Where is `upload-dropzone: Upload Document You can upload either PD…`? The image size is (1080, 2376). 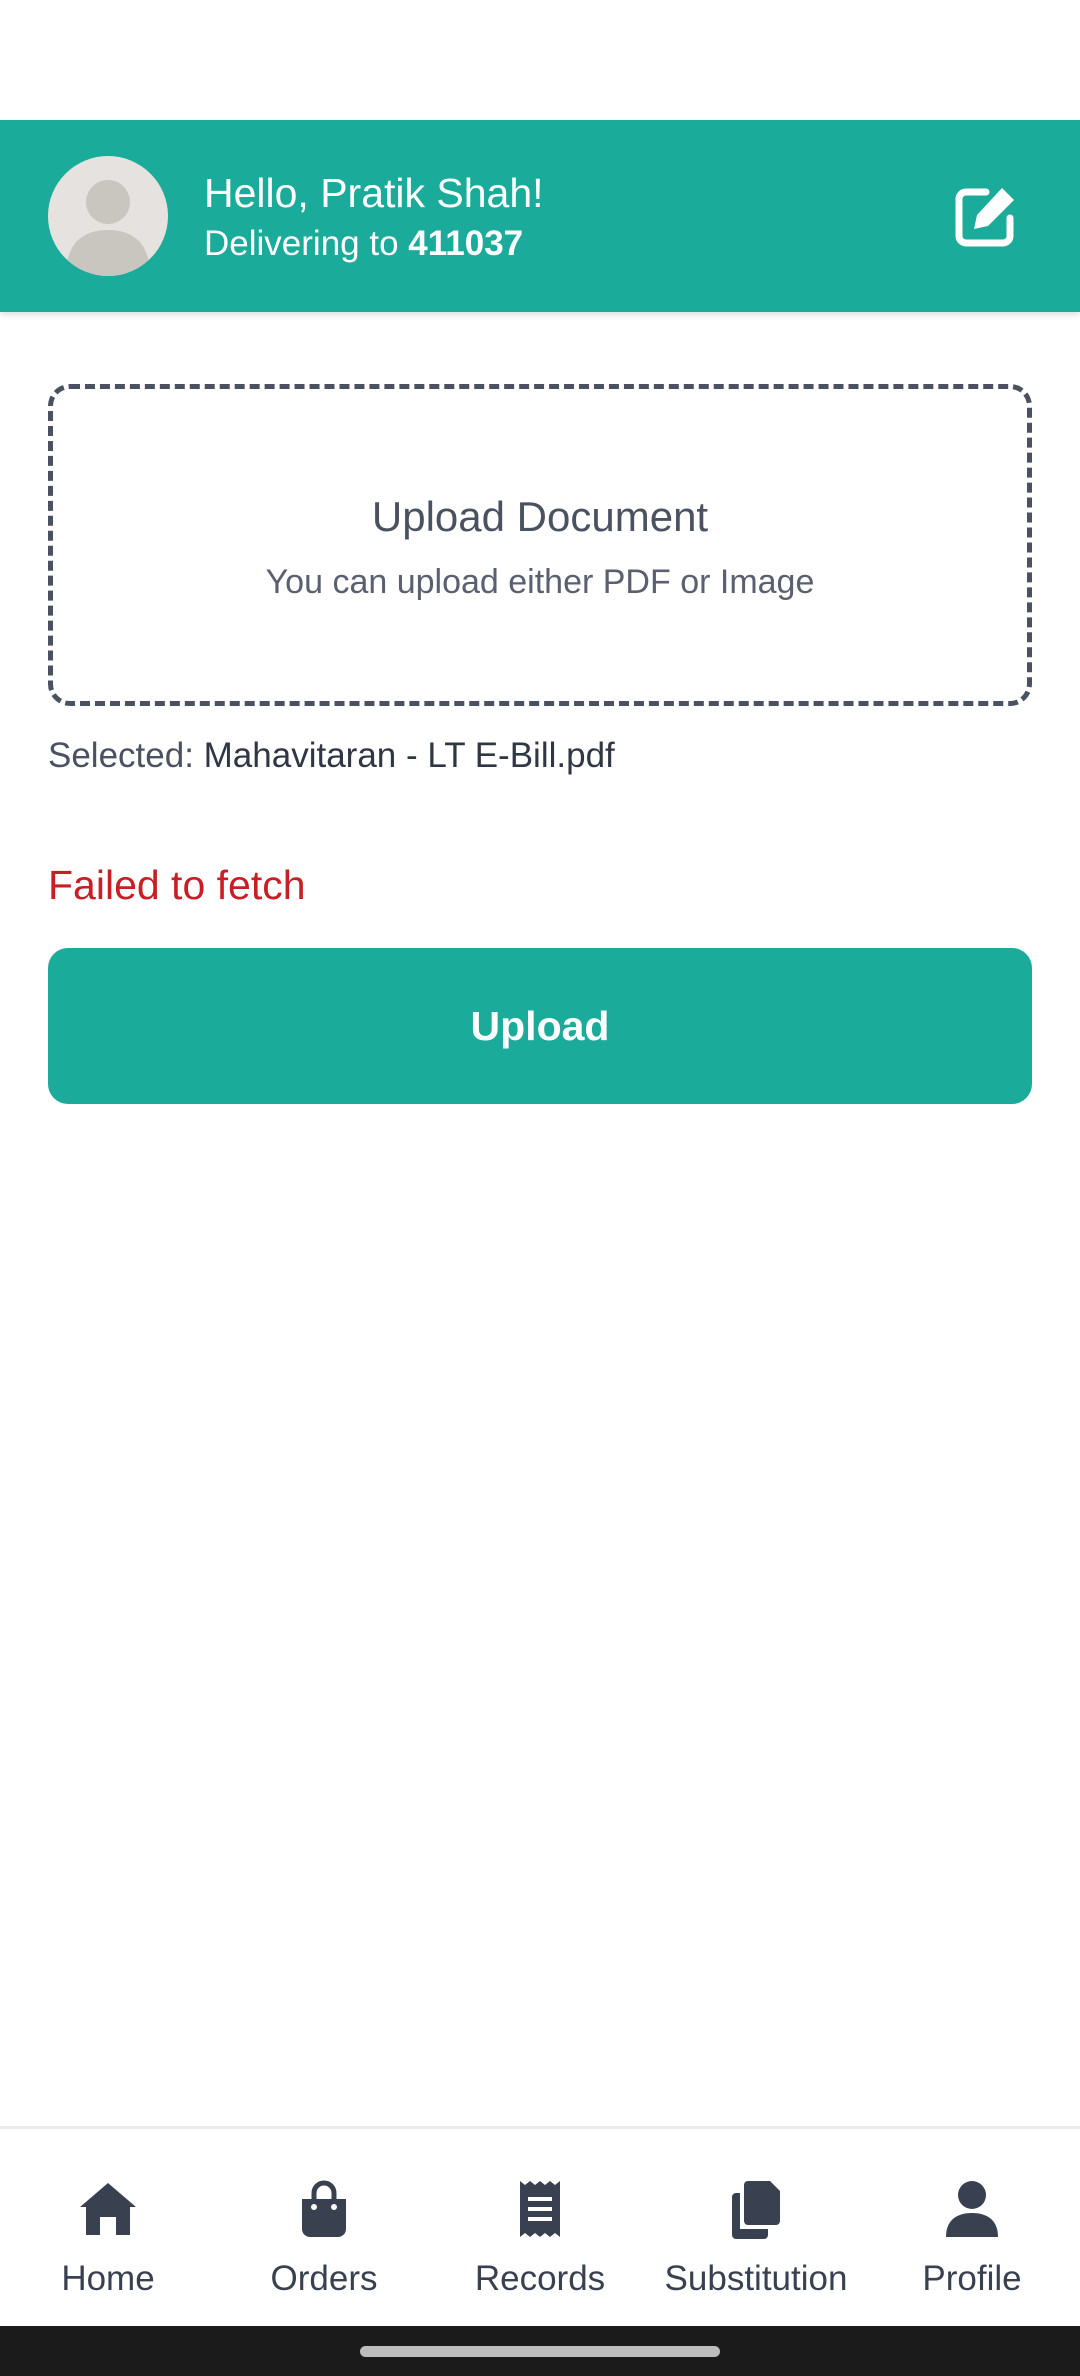
upload-dropzone: Upload Document You can upload either PD… is located at coordinates (540, 545).